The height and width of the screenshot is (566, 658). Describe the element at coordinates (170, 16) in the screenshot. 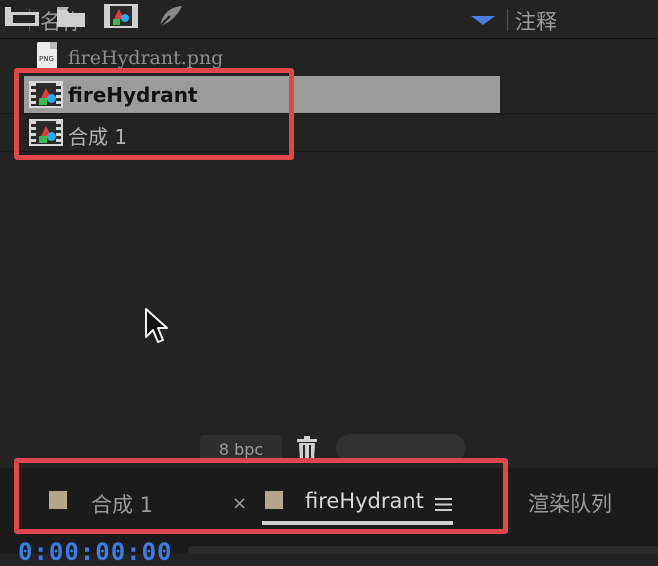

I see `flowchart-icon` at that location.